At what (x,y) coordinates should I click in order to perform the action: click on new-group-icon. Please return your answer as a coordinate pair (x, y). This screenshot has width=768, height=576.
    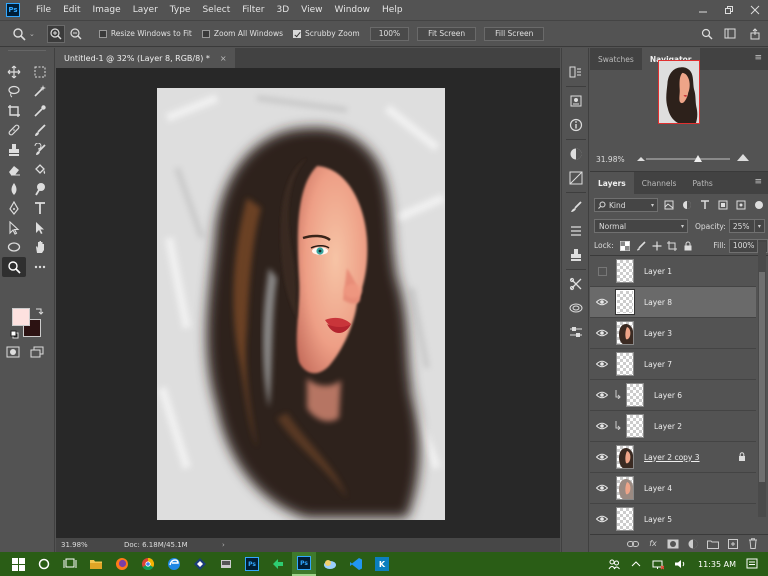
    Looking at the image, I should click on (713, 544).